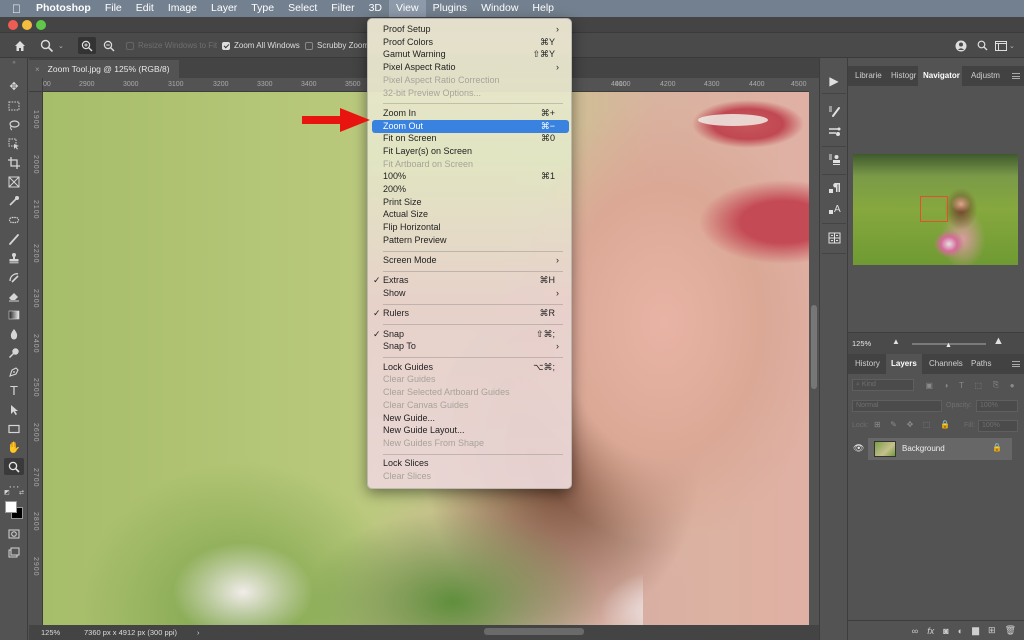 This screenshot has height=640, width=1024. What do you see at coordinates (14, 314) in the screenshot?
I see `gradient-tool` at bounding box center [14, 314].